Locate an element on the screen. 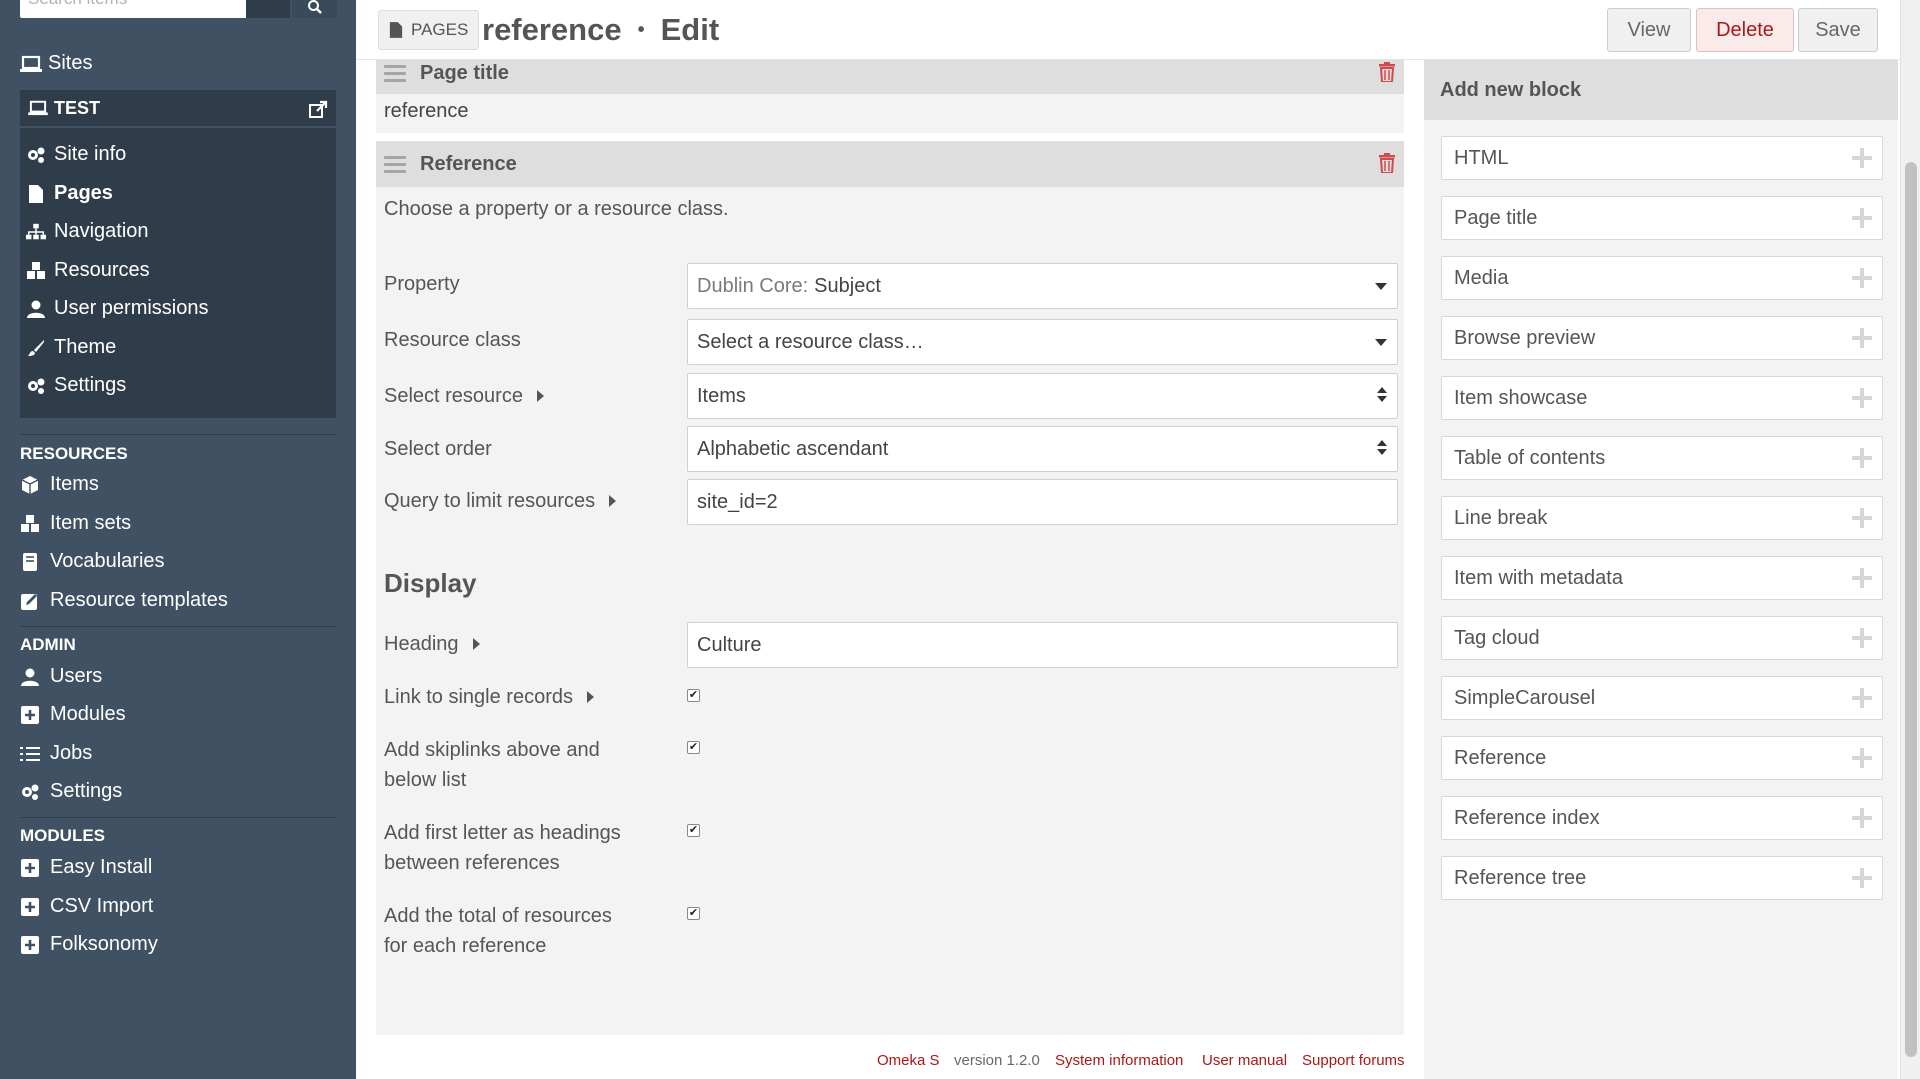 This screenshot has width=1920, height=1079. block-title: Page title is located at coordinates (464, 73).